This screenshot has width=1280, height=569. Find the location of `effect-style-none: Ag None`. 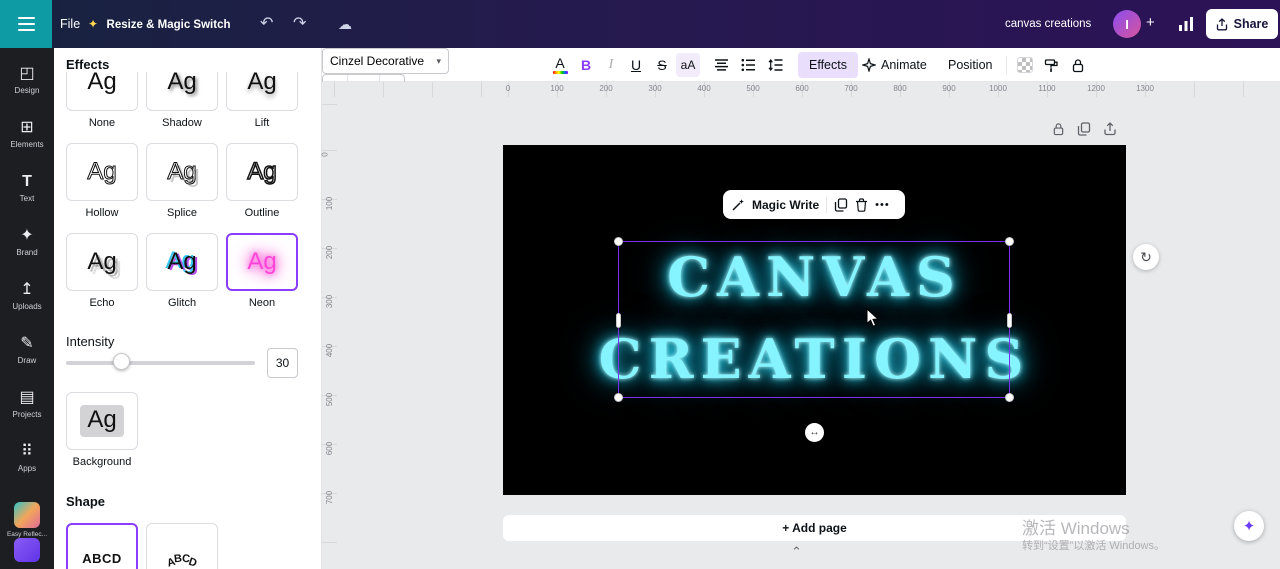

effect-style-none: Ag None is located at coordinates (102, 100).